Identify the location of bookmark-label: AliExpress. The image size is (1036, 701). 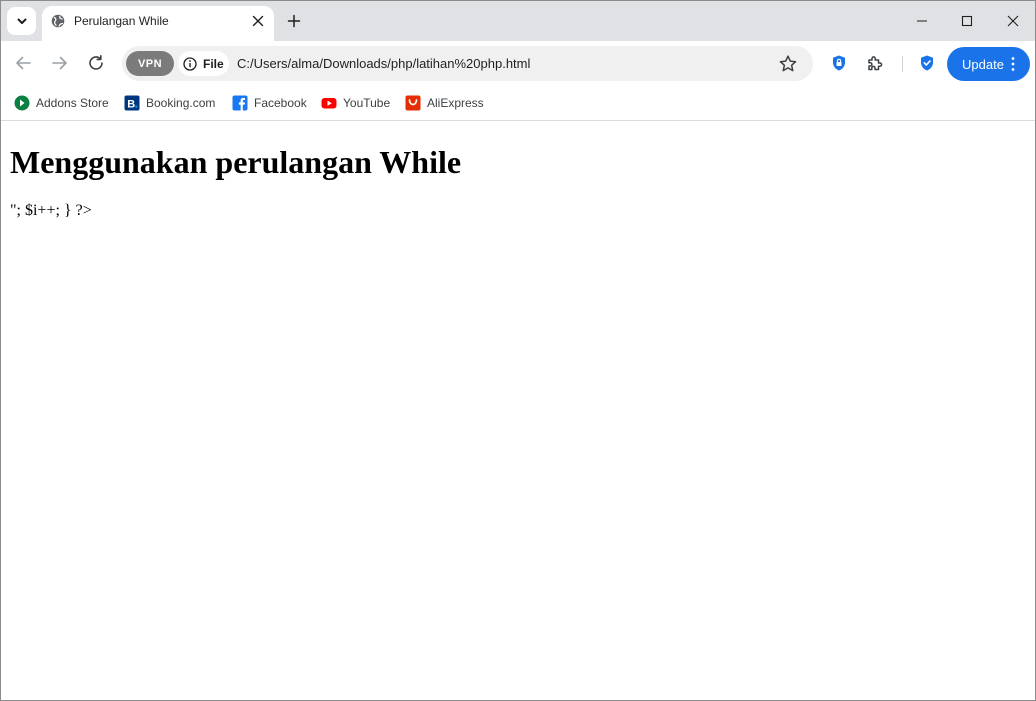
(455, 103).